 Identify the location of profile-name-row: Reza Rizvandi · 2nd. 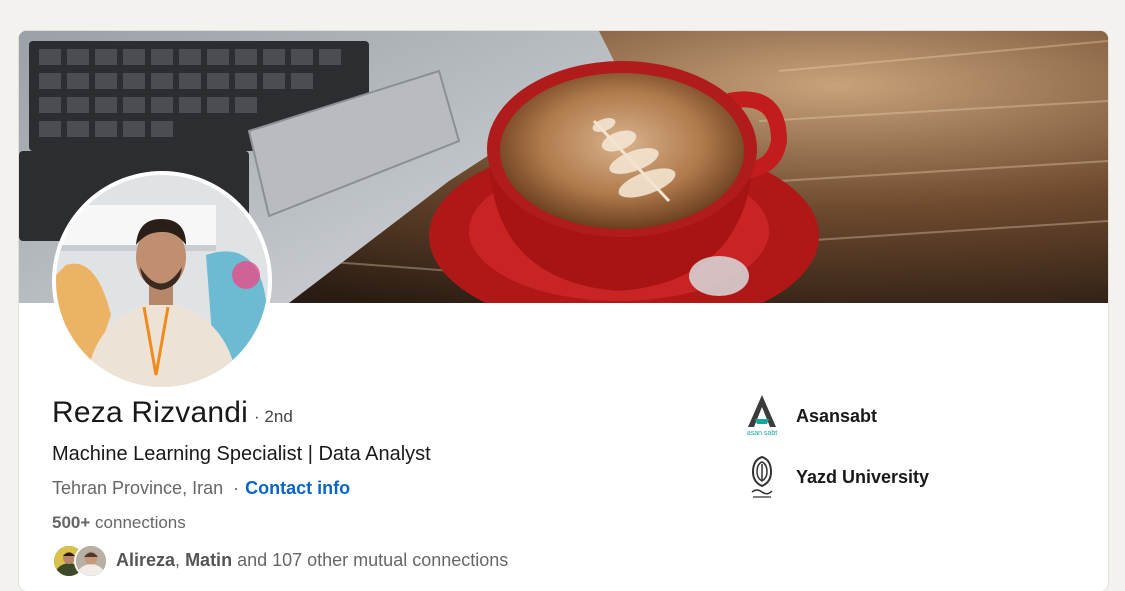
(172, 413).